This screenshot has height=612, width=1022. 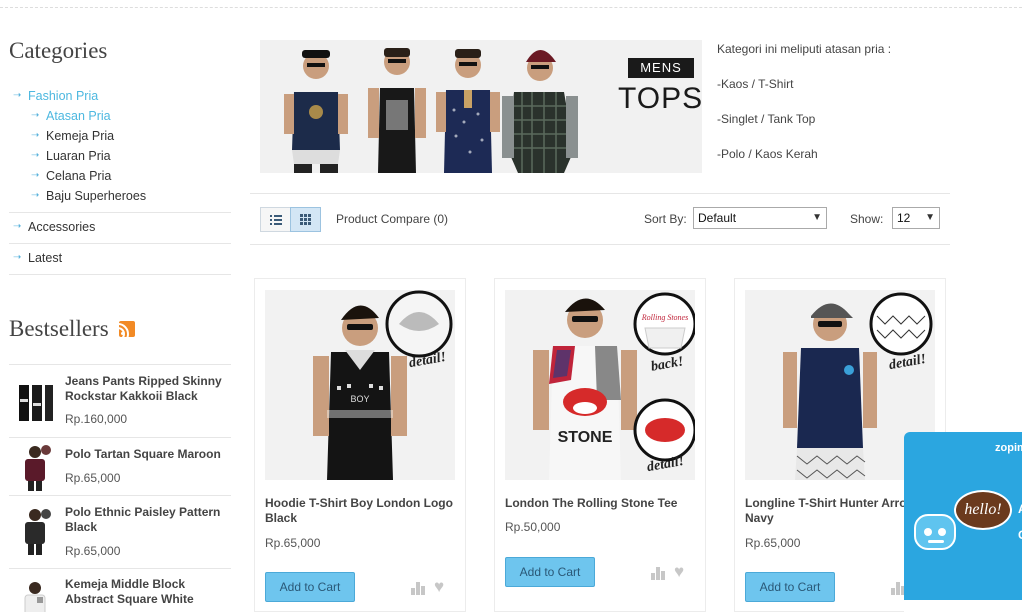 I want to click on chat-footer, so click(x=963, y=606).